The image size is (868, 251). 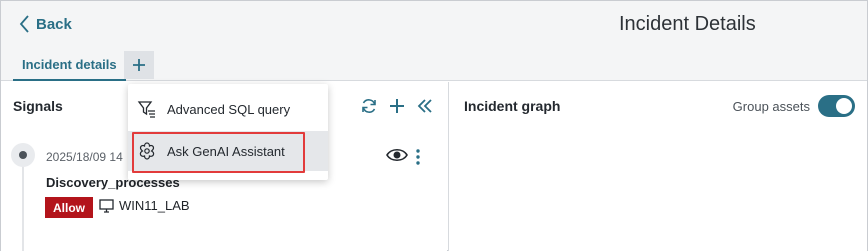 I want to click on add-signal-button, so click(x=397, y=106).